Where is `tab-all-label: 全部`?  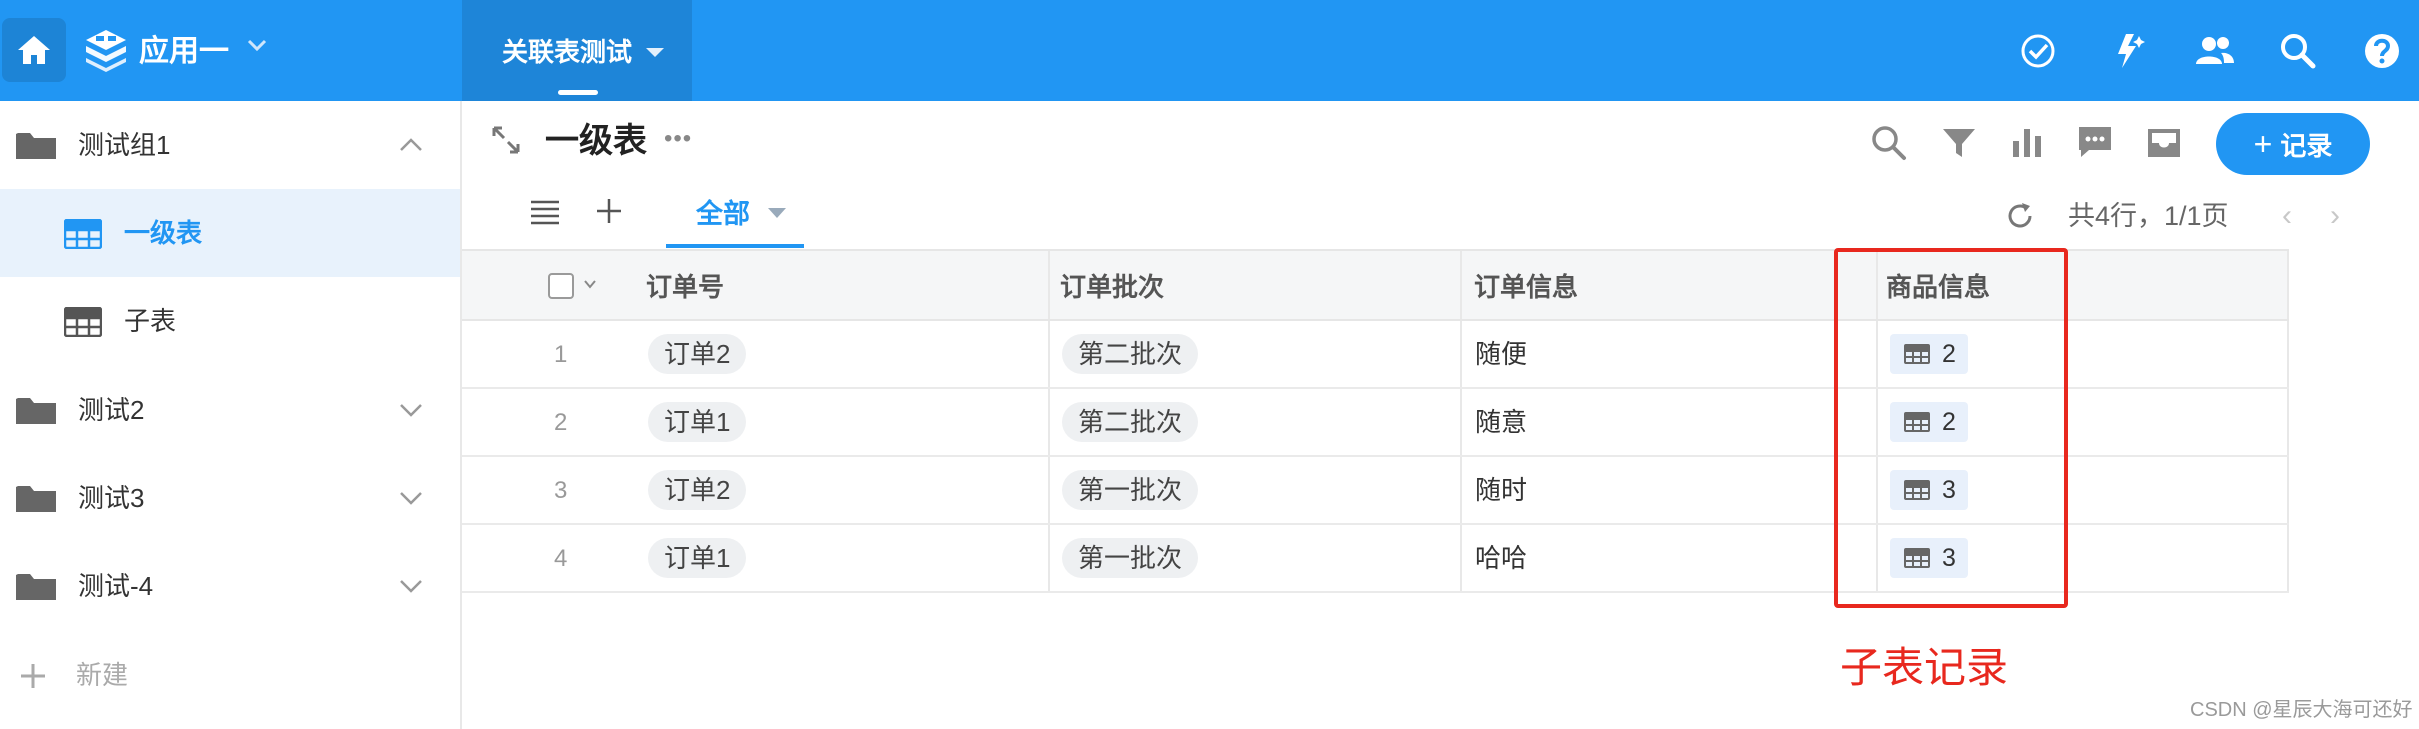
tab-all-label: 全部 is located at coordinates (723, 214).